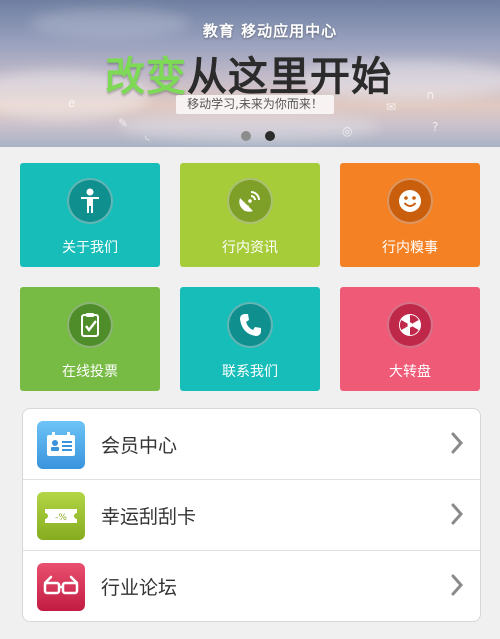  What do you see at coordinates (410, 372) in the screenshot?
I see `tile-label: 大转盘` at bounding box center [410, 372].